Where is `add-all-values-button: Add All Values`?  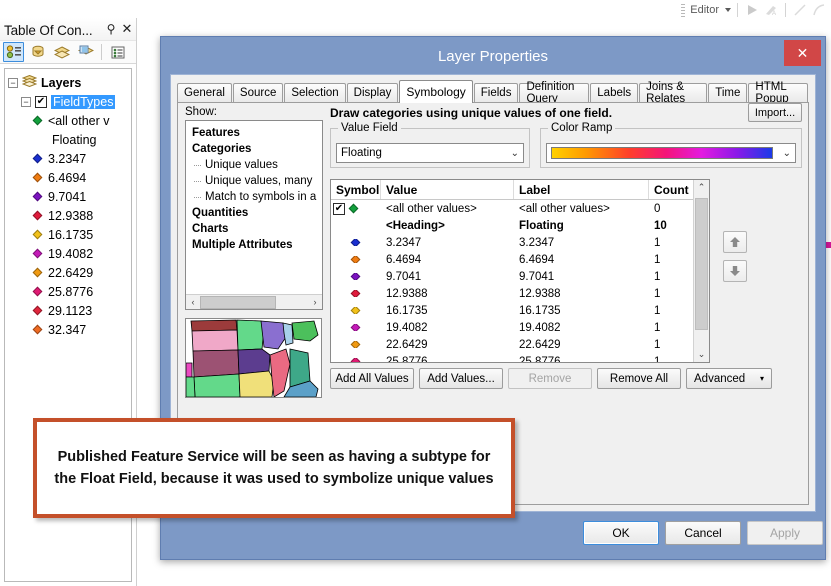 add-all-values-button: Add All Values is located at coordinates (372, 378).